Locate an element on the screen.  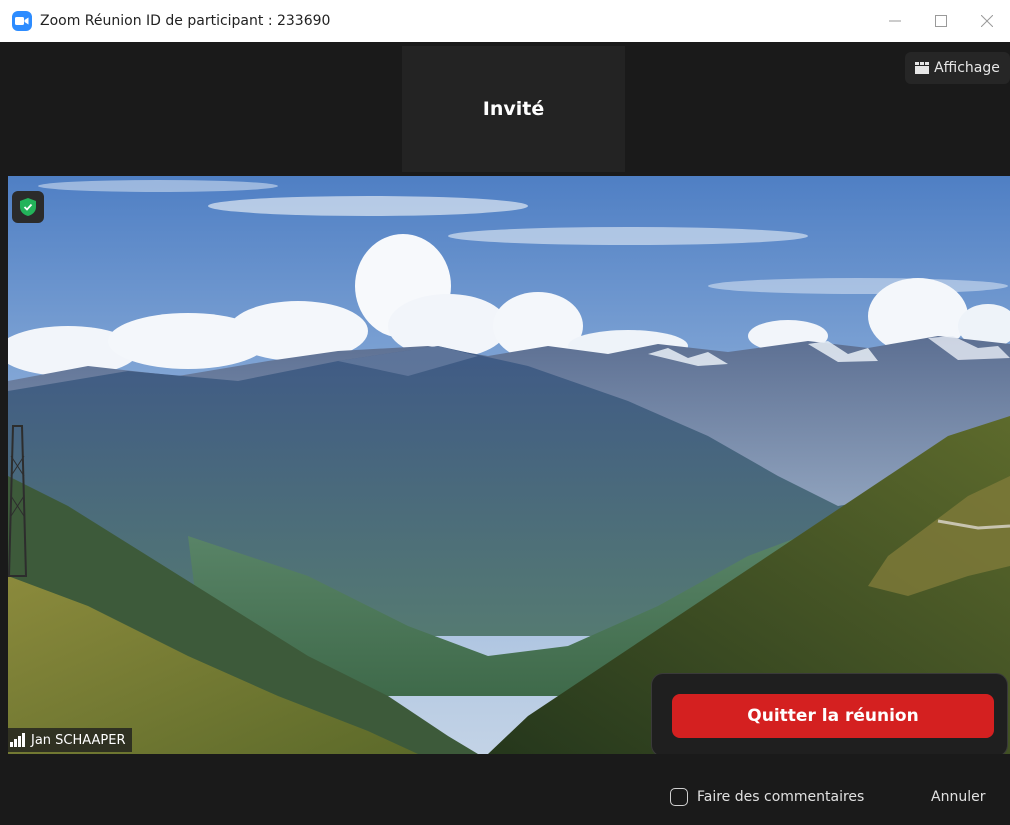
minimize-button is located at coordinates (895, 21).